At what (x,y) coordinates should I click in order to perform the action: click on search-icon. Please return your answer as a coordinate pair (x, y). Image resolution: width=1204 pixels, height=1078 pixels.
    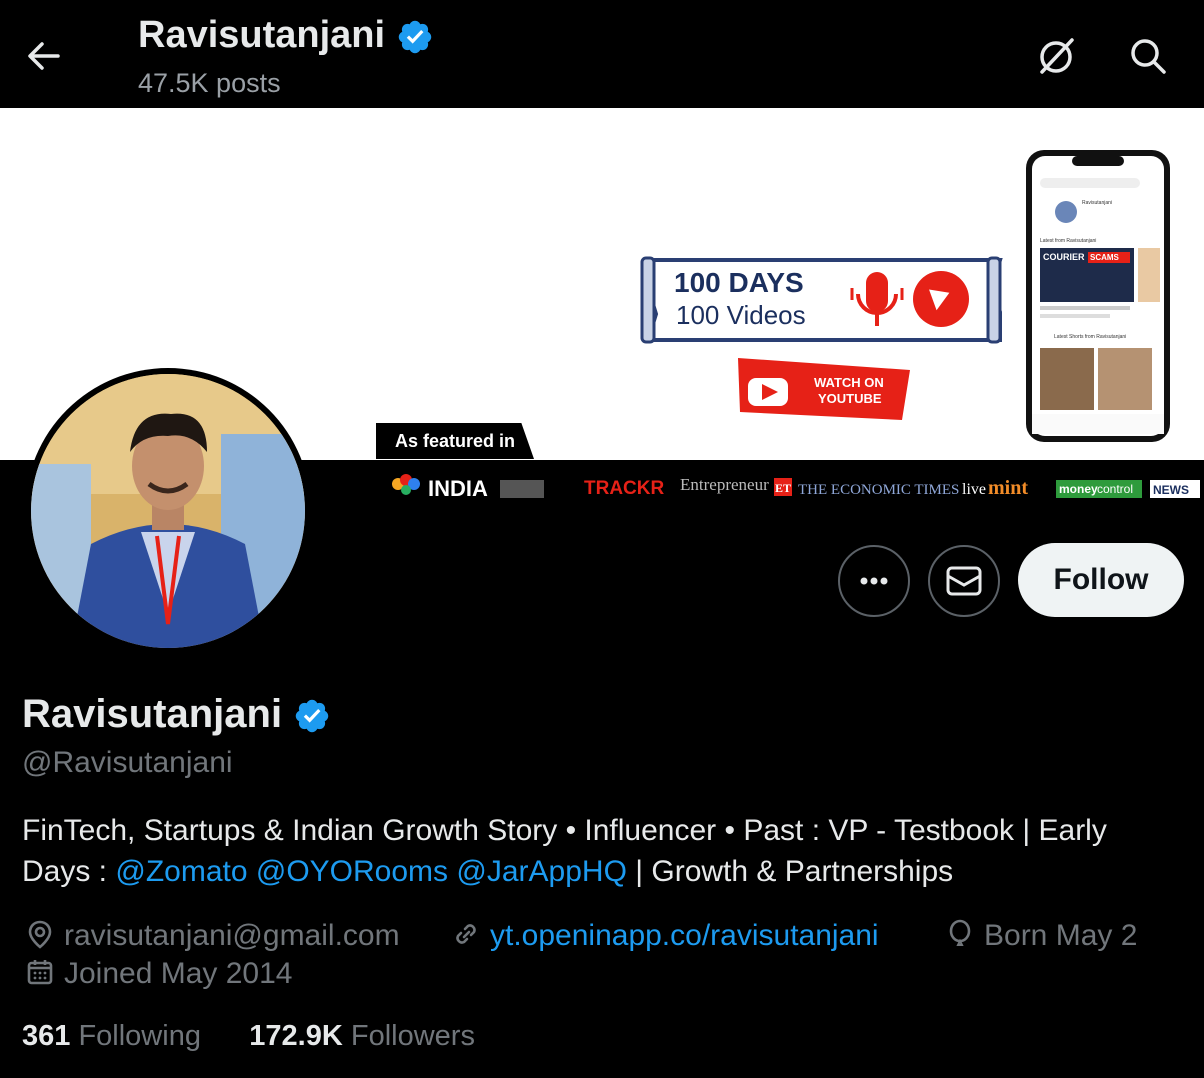
    Looking at the image, I should click on (1148, 56).